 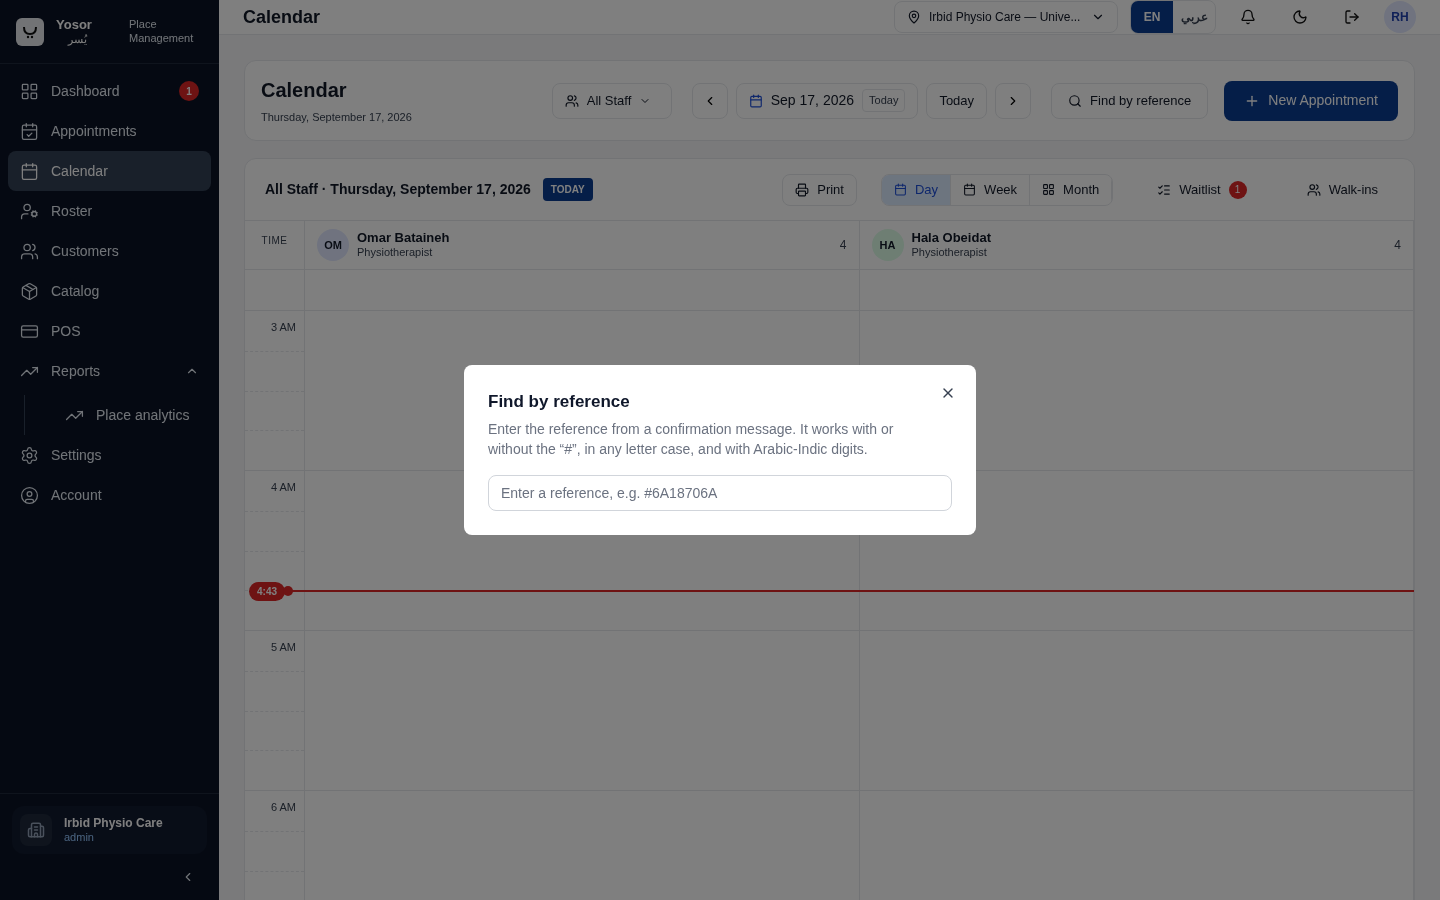 What do you see at coordinates (404, 238) in the screenshot?
I see `staff-name: Omar Bataineh` at bounding box center [404, 238].